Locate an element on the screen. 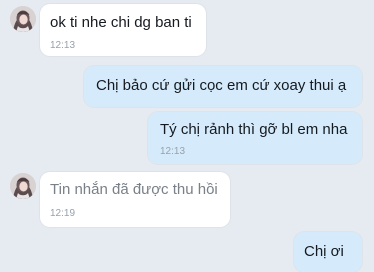 The height and width of the screenshot is (272, 374). message-text: Chị ơi is located at coordinates (324, 251).